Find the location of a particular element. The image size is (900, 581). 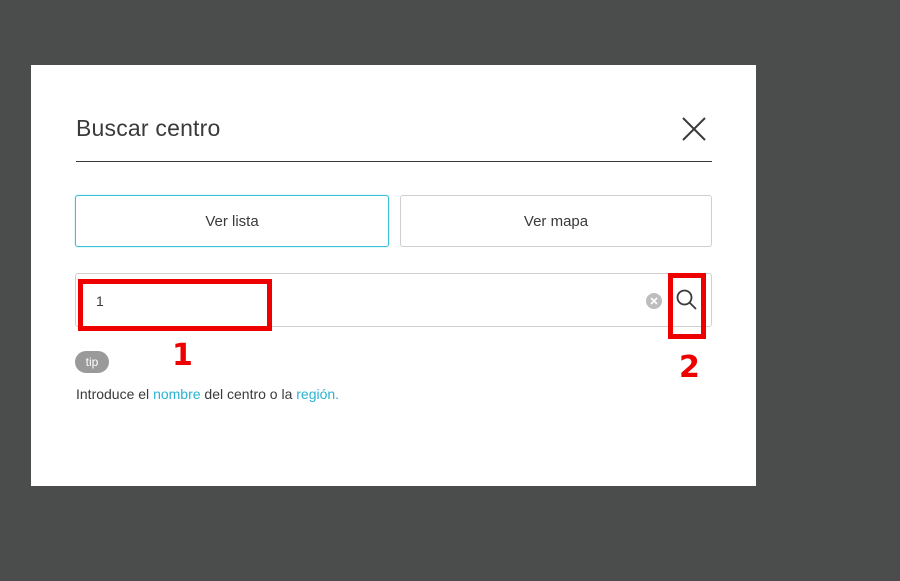

help-text-middle: del centro o la is located at coordinates (248, 394).